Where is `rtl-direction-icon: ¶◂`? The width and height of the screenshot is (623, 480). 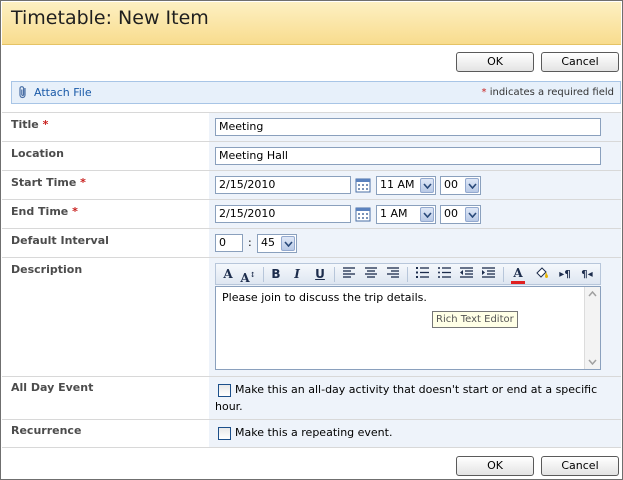 rtl-direction-icon: ¶◂ is located at coordinates (587, 274).